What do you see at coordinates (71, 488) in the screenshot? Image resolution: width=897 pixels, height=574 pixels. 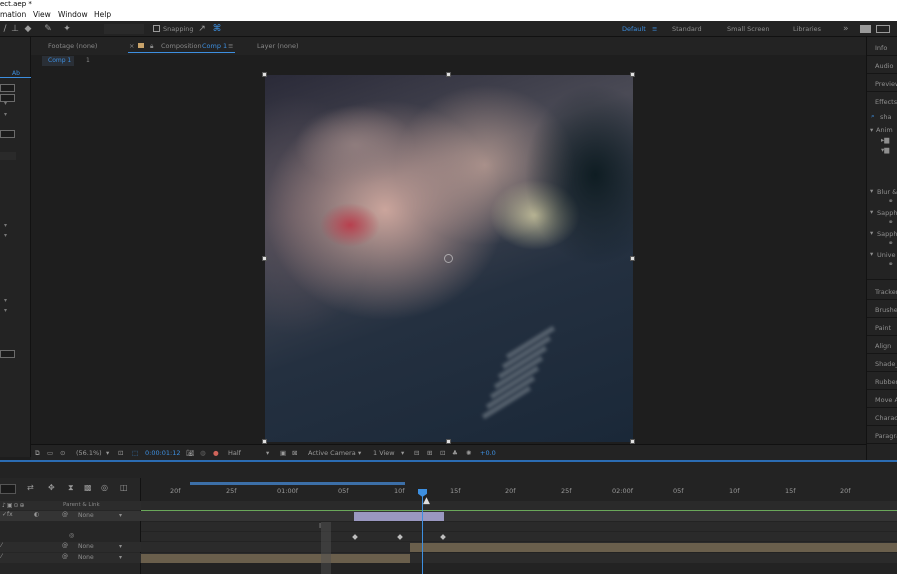 I see `shy-icon: ⧗` at bounding box center [71, 488].